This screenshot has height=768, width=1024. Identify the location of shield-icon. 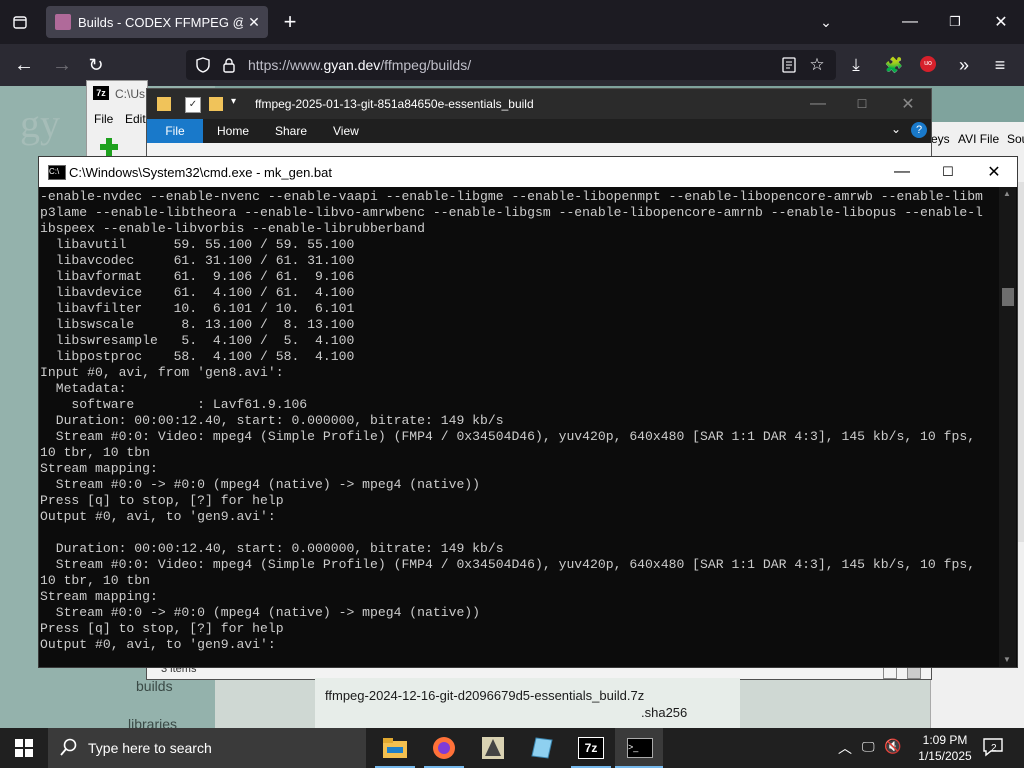
(203, 65).